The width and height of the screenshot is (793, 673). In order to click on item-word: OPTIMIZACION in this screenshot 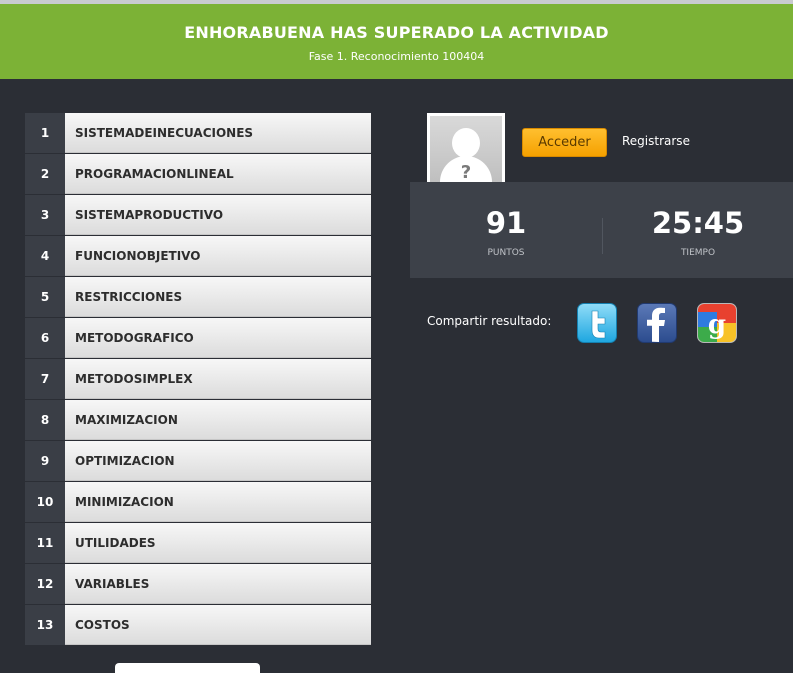, I will do `click(218, 461)`.